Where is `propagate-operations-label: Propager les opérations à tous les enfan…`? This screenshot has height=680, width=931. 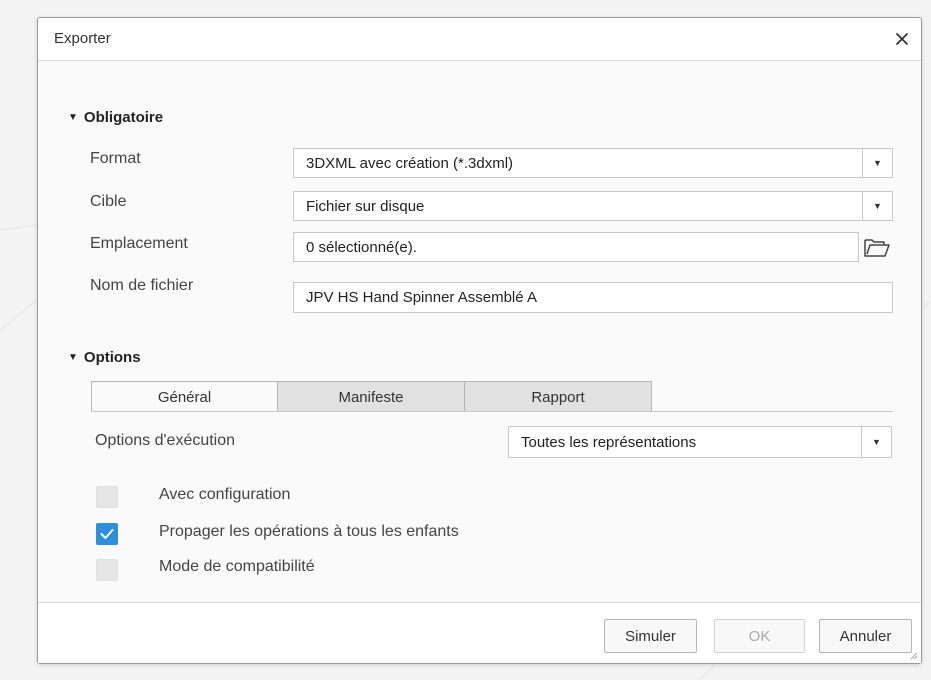 propagate-operations-label: Propager les opérations à tous les enfan… is located at coordinates (309, 531).